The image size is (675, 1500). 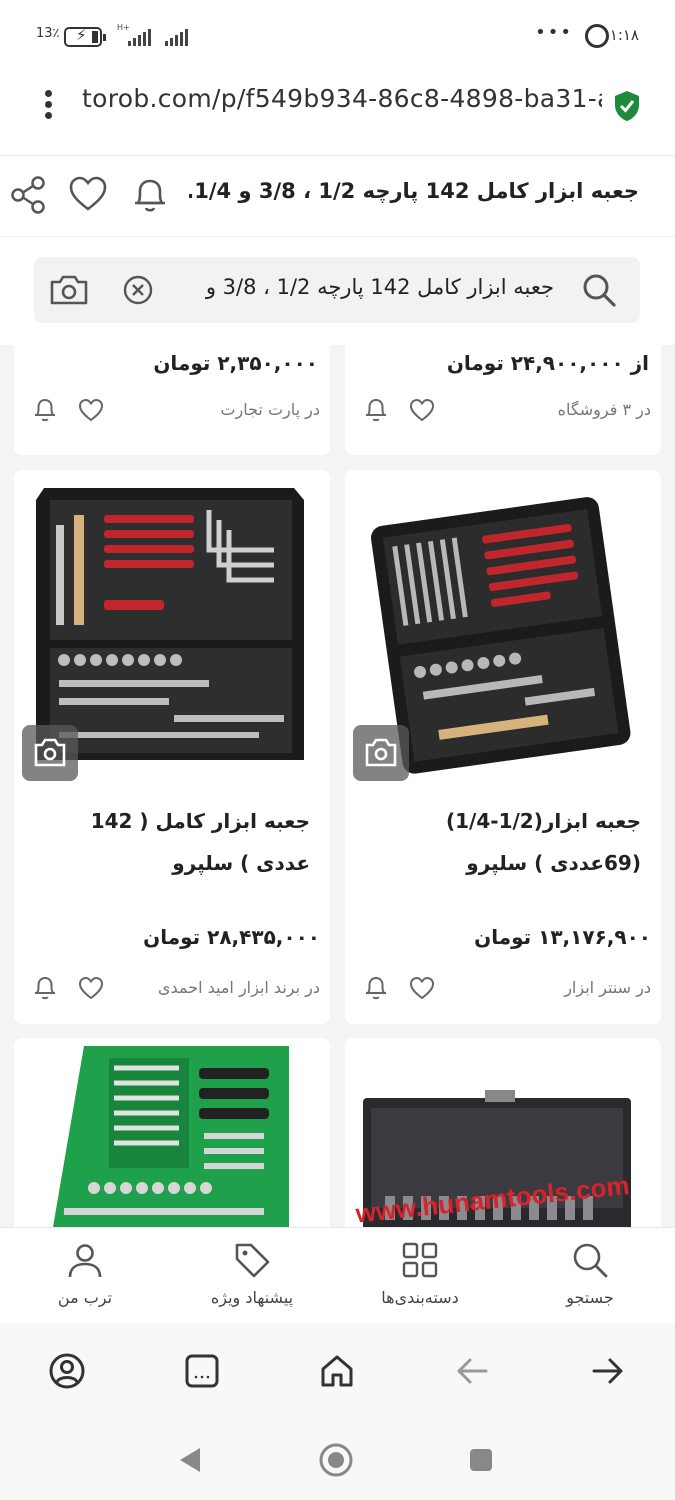 I want to click on product-price: از ۲۴,۹۰۰,۰۰۰ تومان, so click(x=547, y=363).